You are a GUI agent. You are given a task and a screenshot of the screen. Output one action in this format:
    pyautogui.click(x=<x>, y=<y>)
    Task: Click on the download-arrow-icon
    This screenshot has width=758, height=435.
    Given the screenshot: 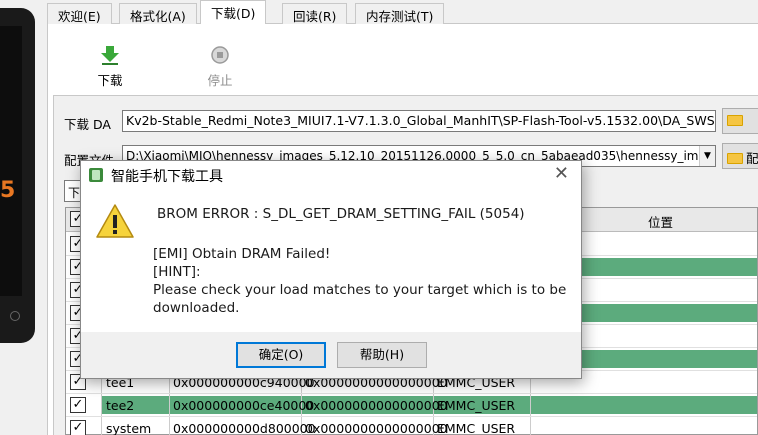 What is the action you would take?
    pyautogui.click(x=110, y=55)
    